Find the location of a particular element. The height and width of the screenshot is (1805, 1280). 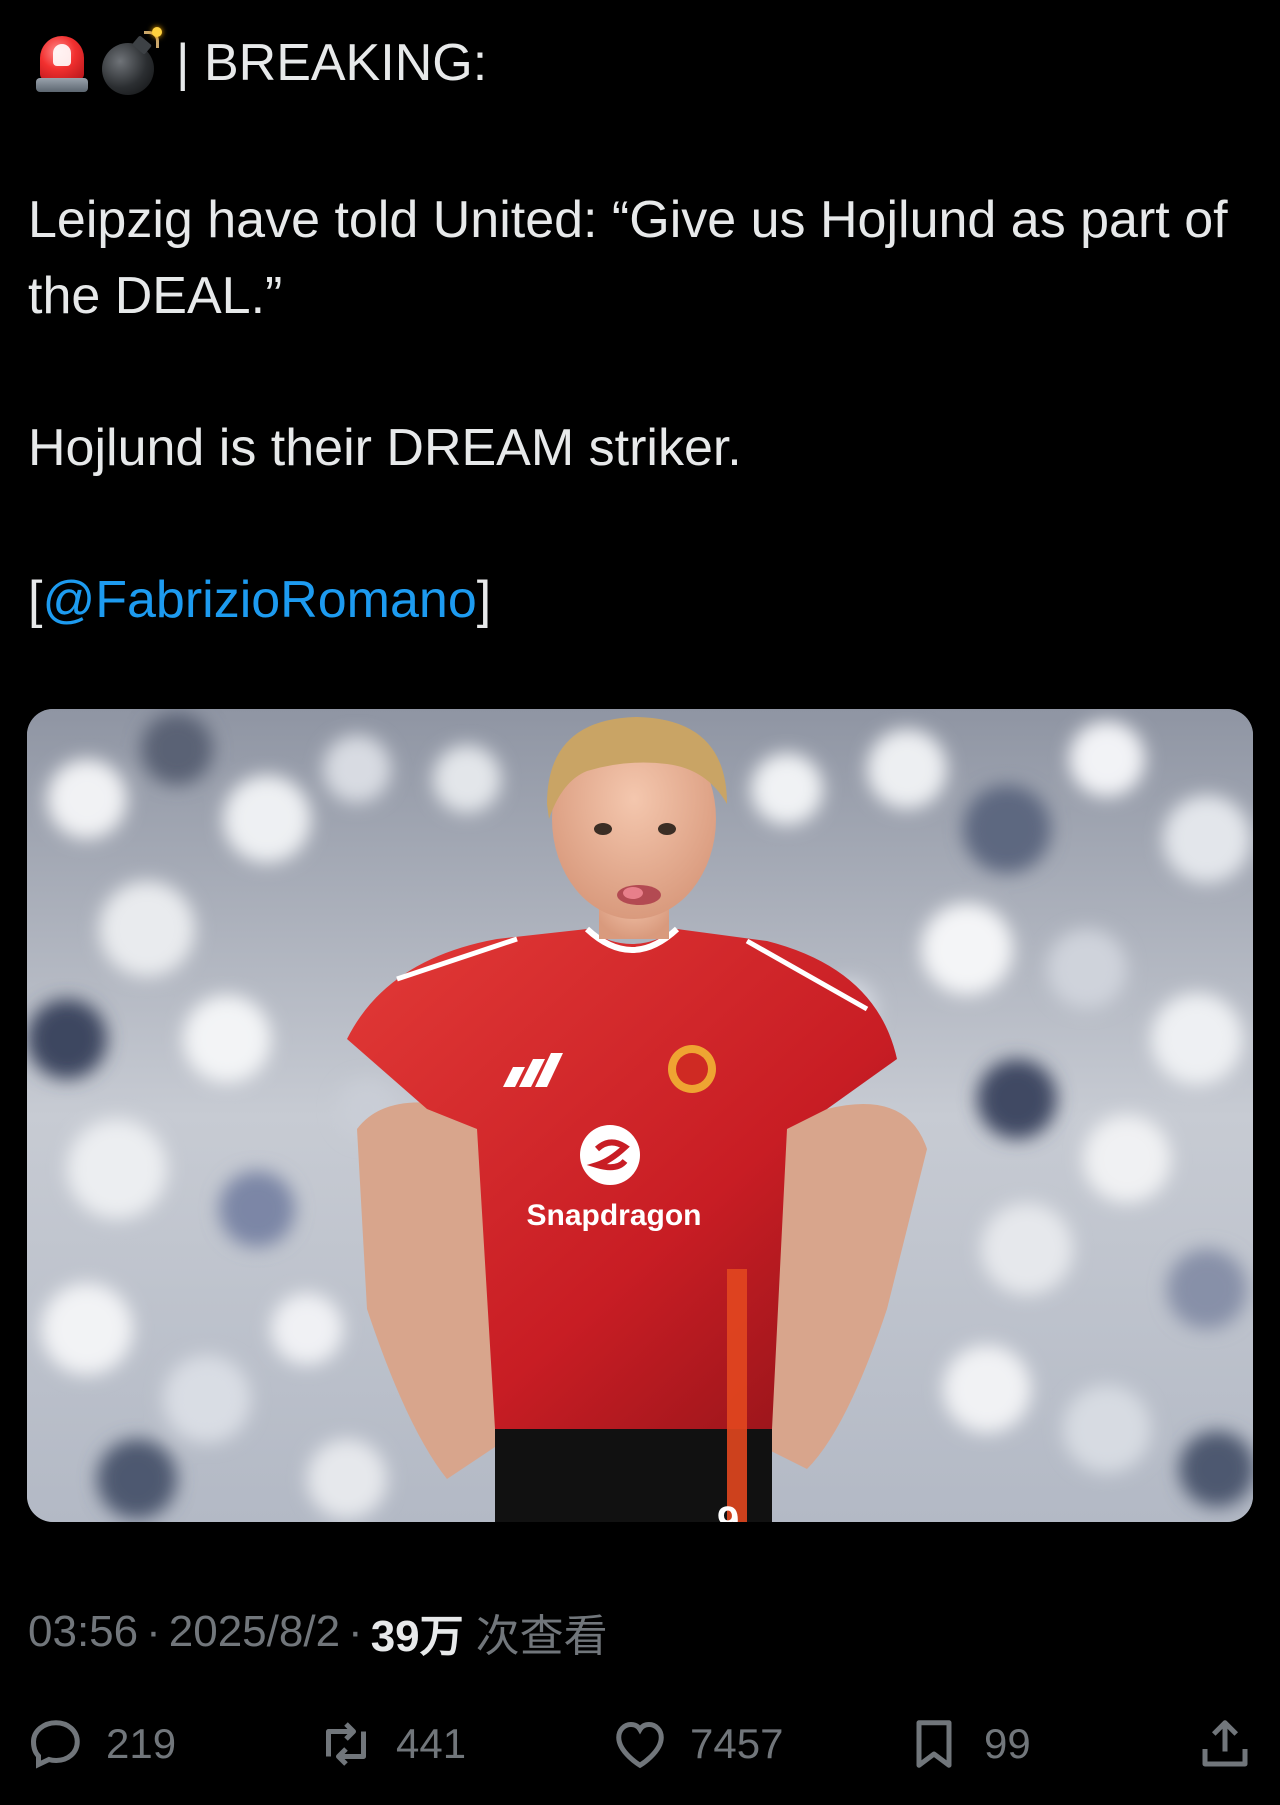

mention-open-bracket: [ is located at coordinates (35, 600).